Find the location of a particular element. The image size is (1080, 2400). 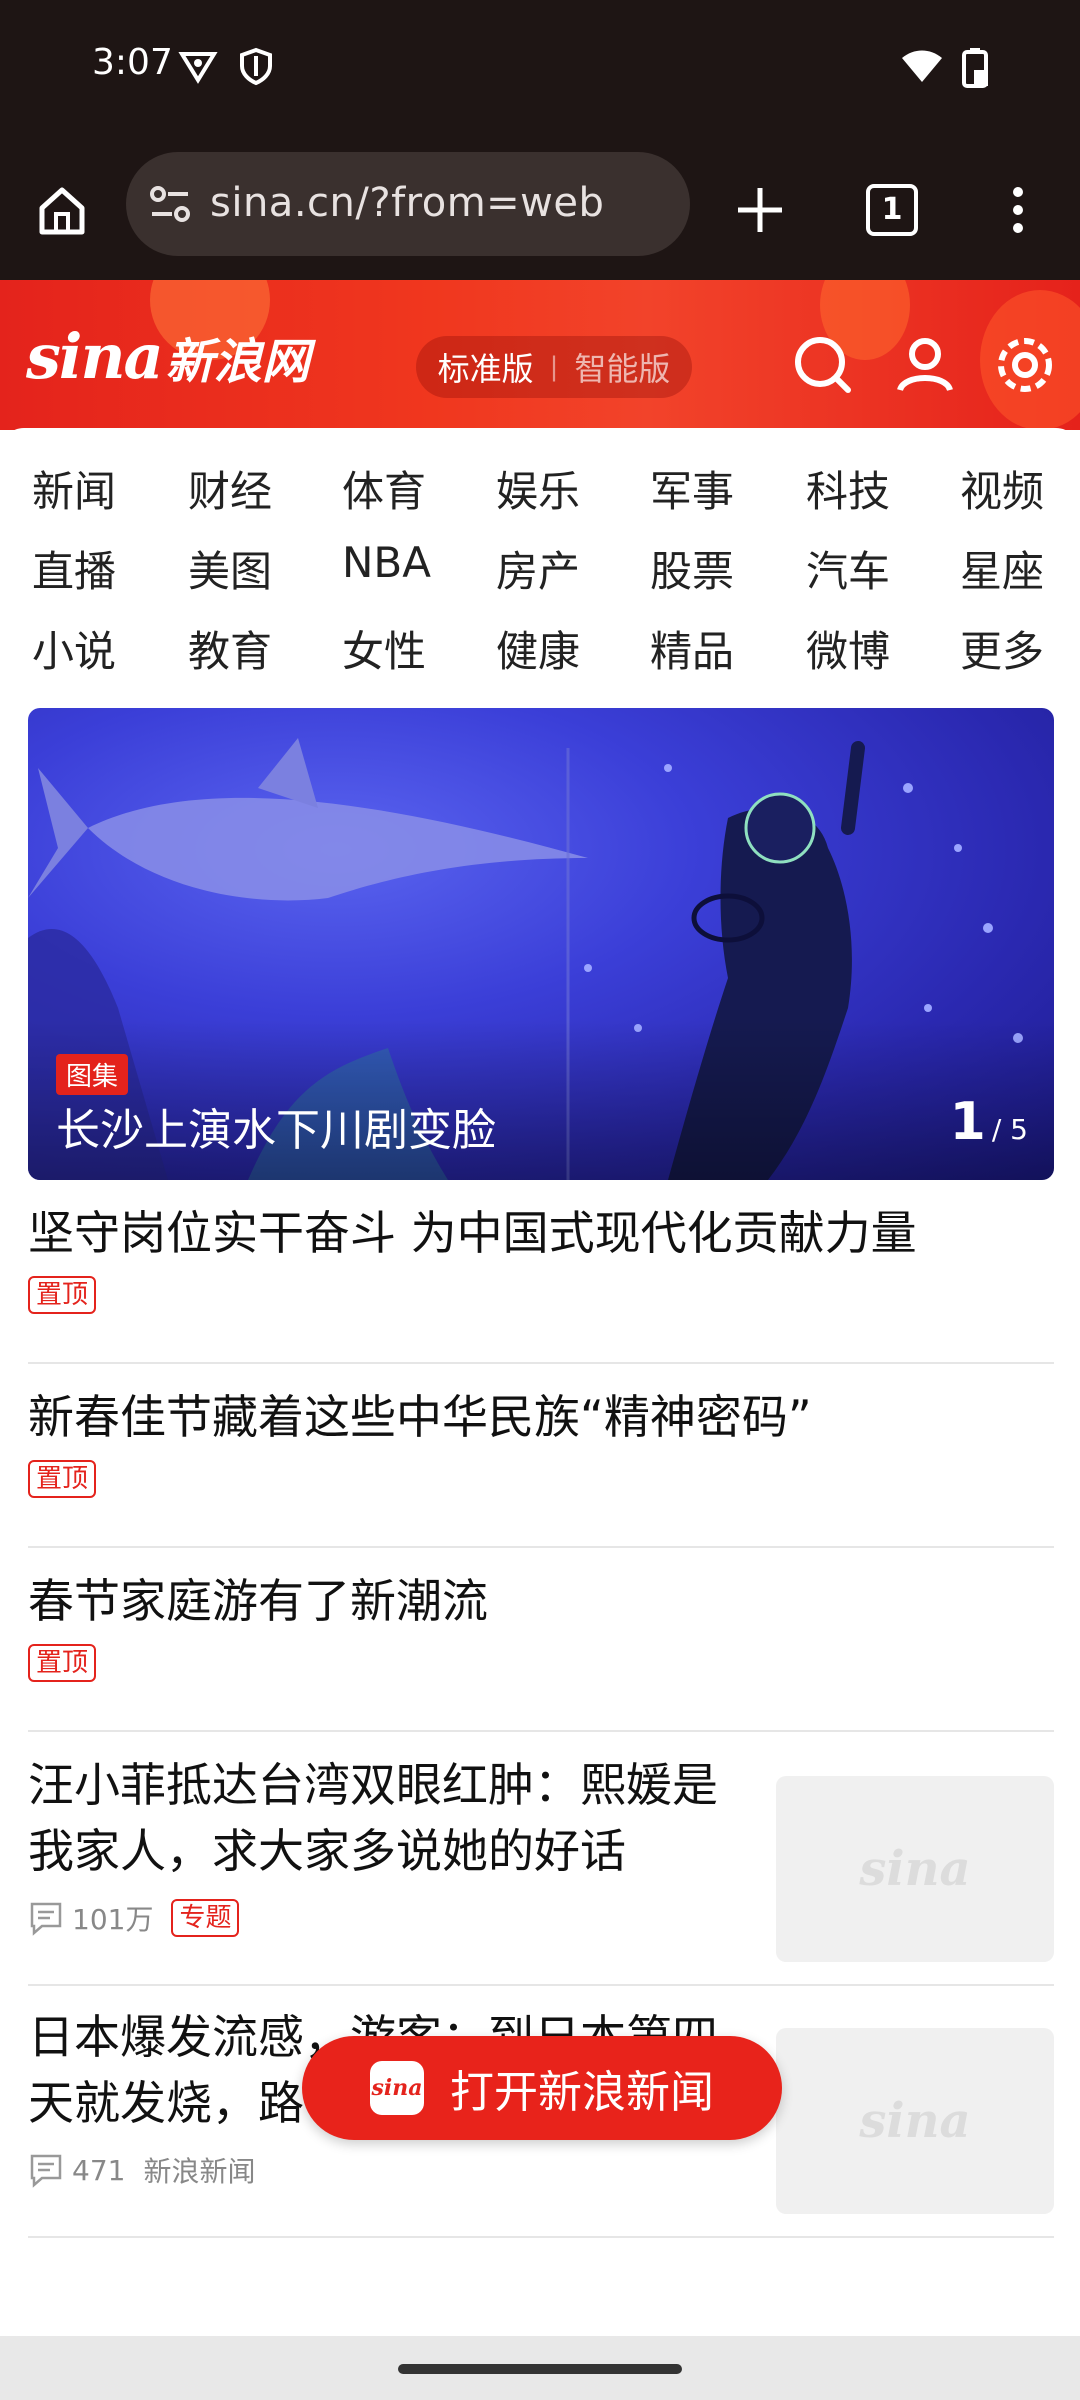

logo-en: sina is located at coordinates (95, 356).